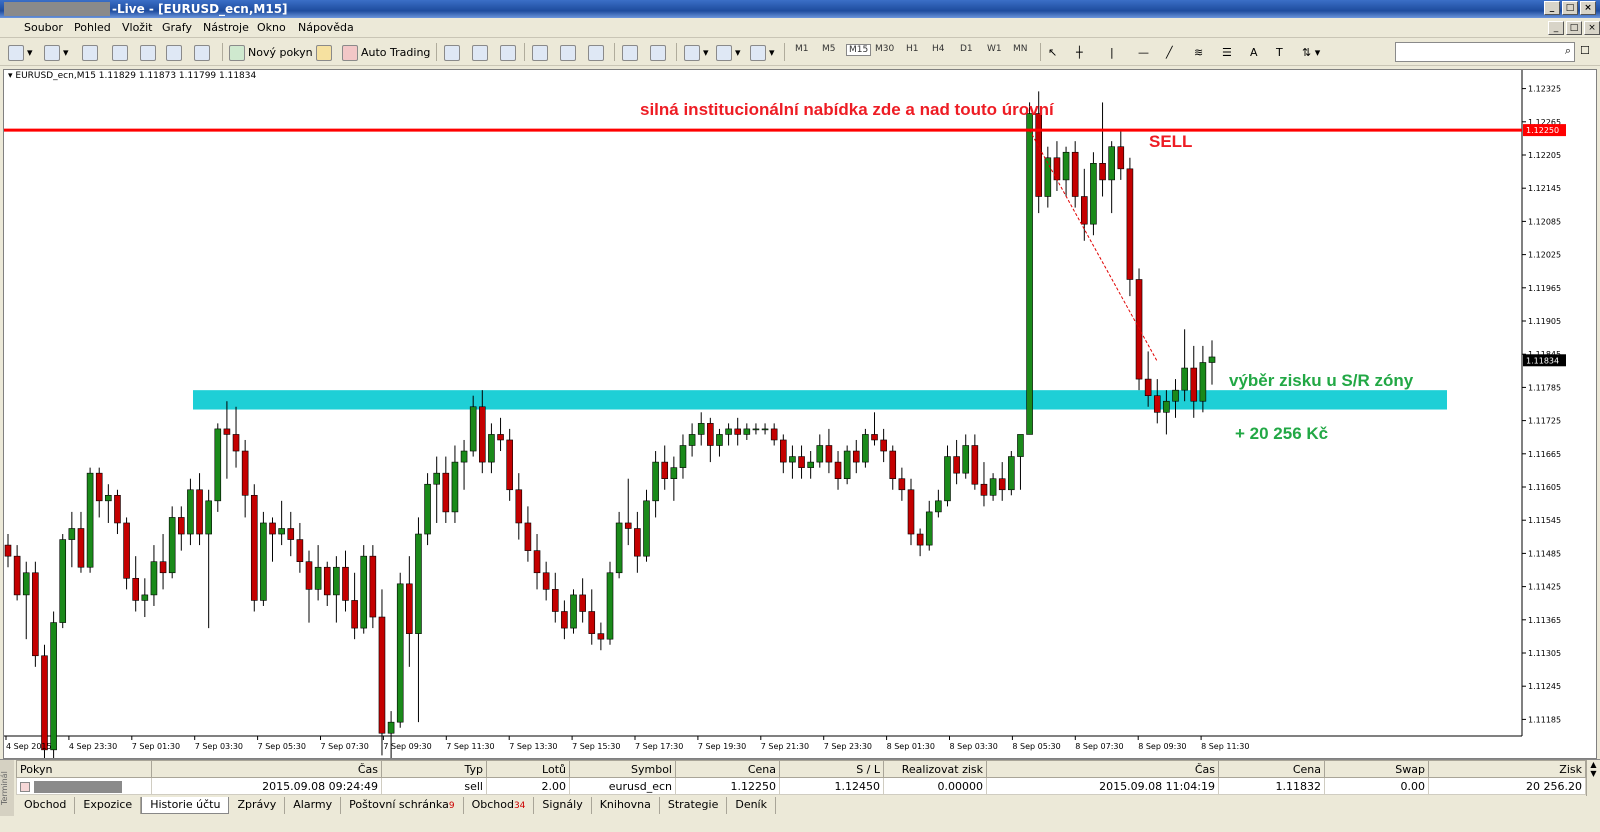 The image size is (1600, 832). Describe the element at coordinates (1311, 52) in the screenshot. I see `arrows-button: ⇅ ▾` at that location.